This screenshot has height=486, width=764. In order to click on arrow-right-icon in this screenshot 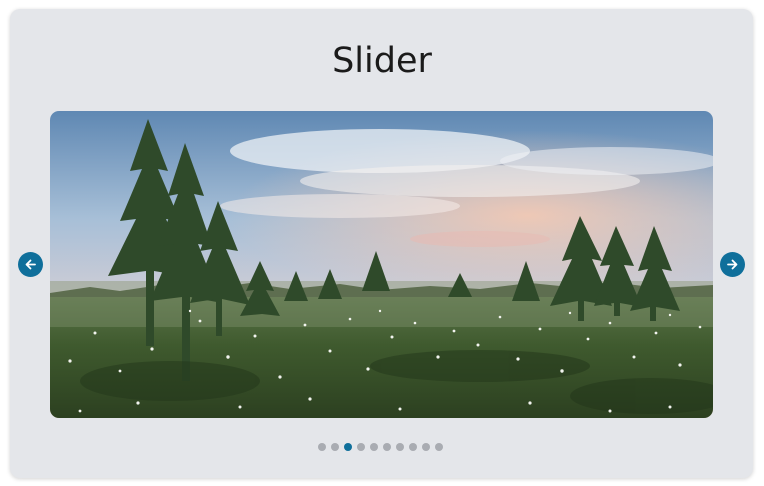, I will do `click(732, 264)`.